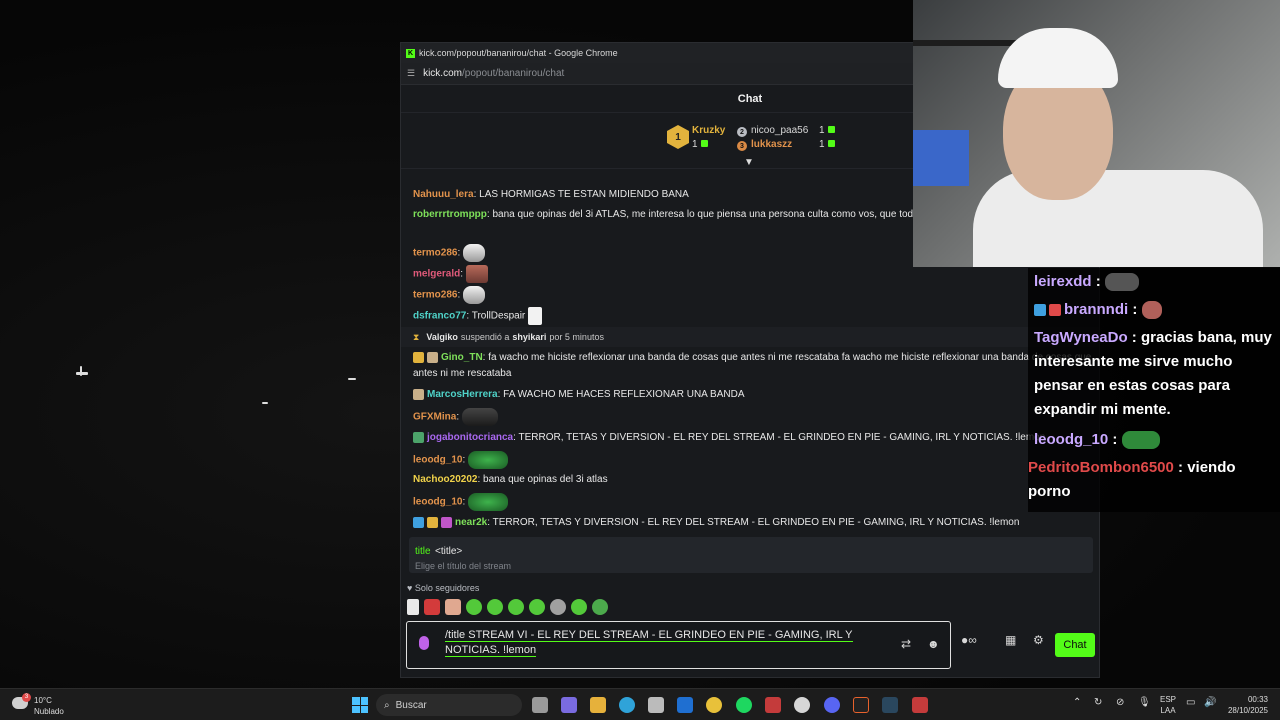 The image size is (1280, 720). What do you see at coordinates (462, 357) in the screenshot?
I see `chat-username: Gino_TN` at bounding box center [462, 357].